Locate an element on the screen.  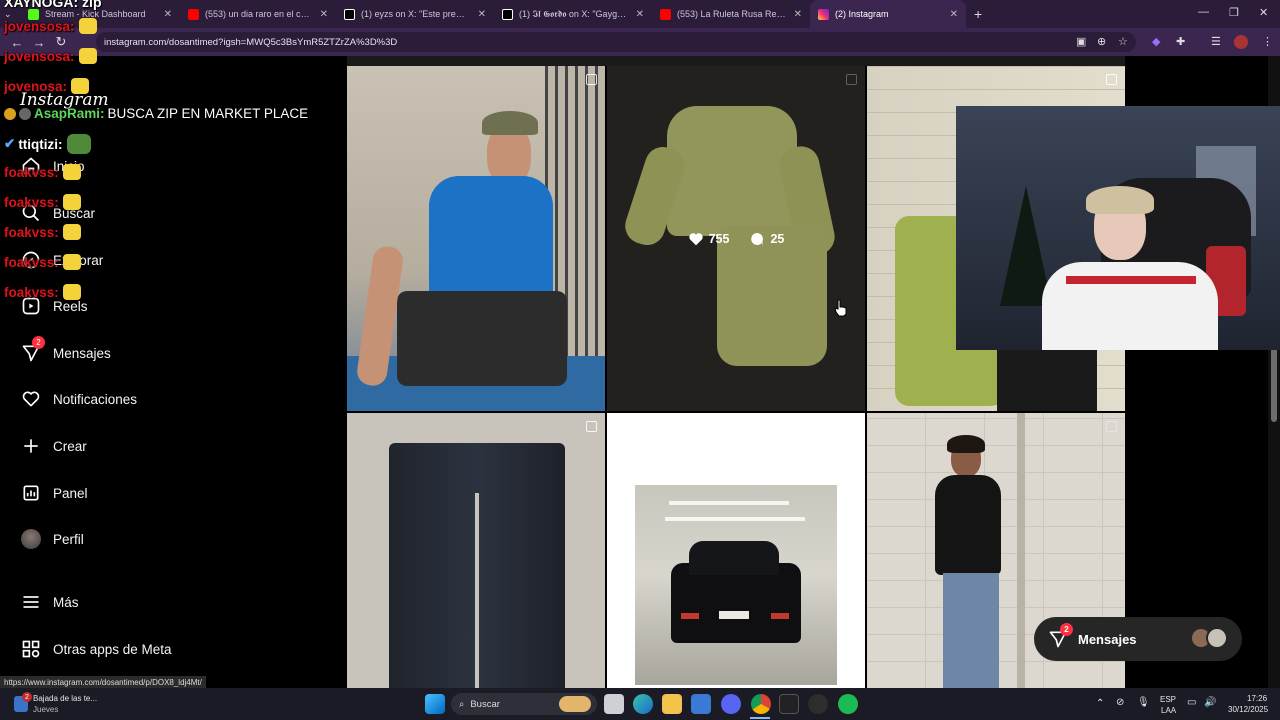
tray-chevron-icon: ⌃ is located at coordinates (1100, 703).